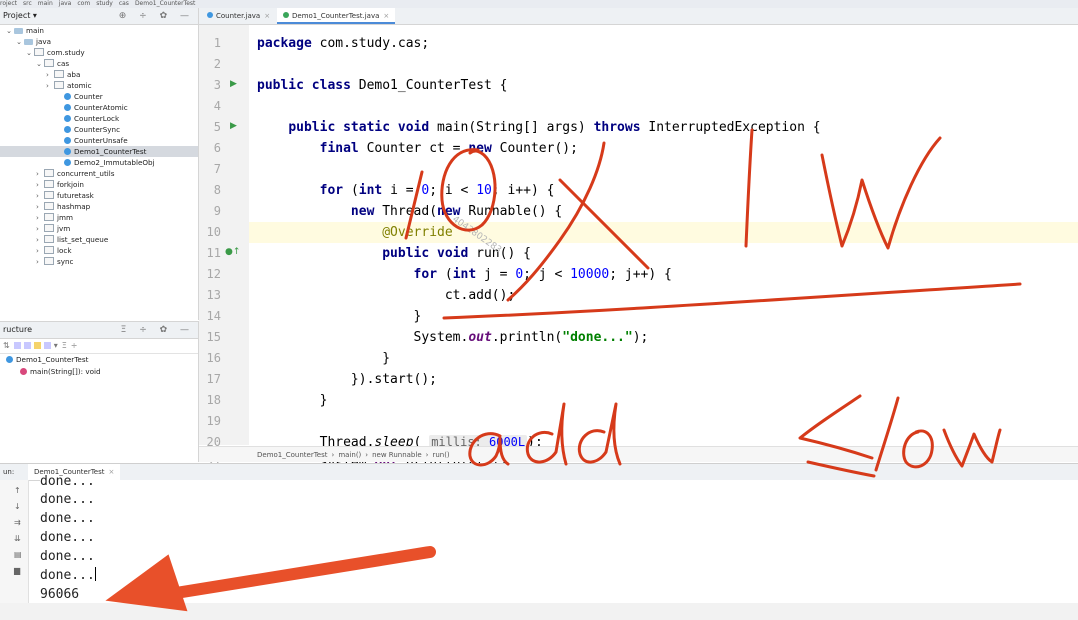 The height and width of the screenshot is (620, 1078). Describe the element at coordinates (37, 345) in the screenshot. I see `show-inherited-icon` at that location.